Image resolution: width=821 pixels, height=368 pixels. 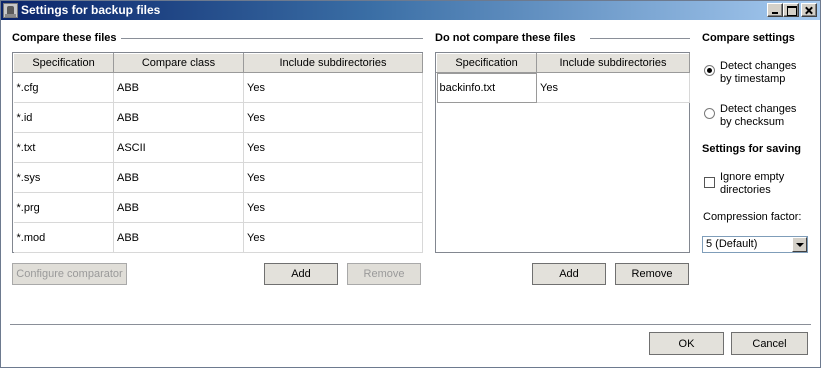 What do you see at coordinates (765, 116) in the screenshot?
I see `checksum-radio-label: Detect changes by checksum` at bounding box center [765, 116].